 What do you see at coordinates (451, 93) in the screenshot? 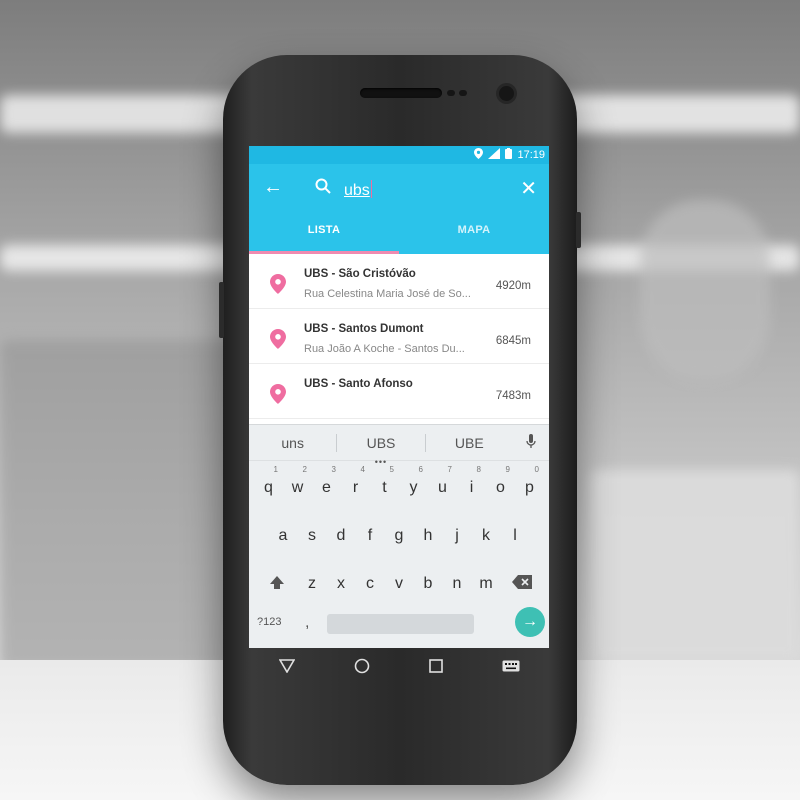
I see `proximity-sensor` at bounding box center [451, 93].